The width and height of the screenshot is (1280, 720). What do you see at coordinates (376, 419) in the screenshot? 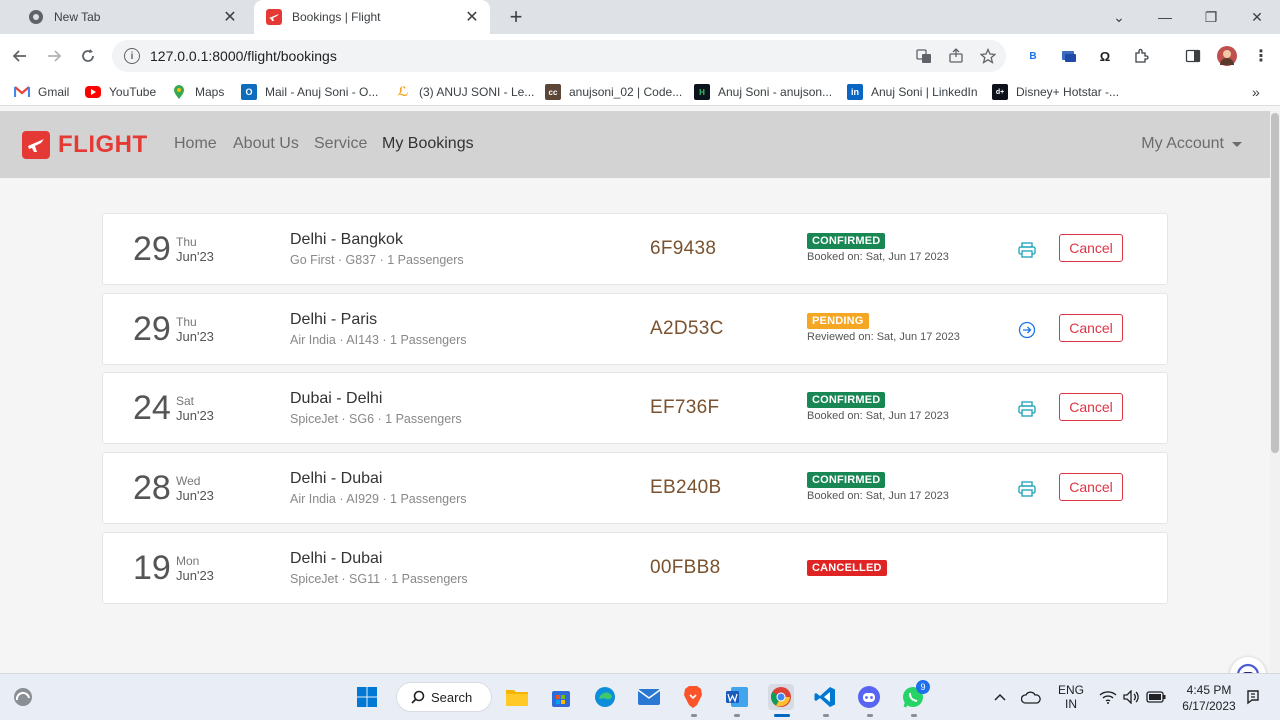
I see `booking-flight-details: SpiceJet · SG6 · 1 Passengers` at bounding box center [376, 419].